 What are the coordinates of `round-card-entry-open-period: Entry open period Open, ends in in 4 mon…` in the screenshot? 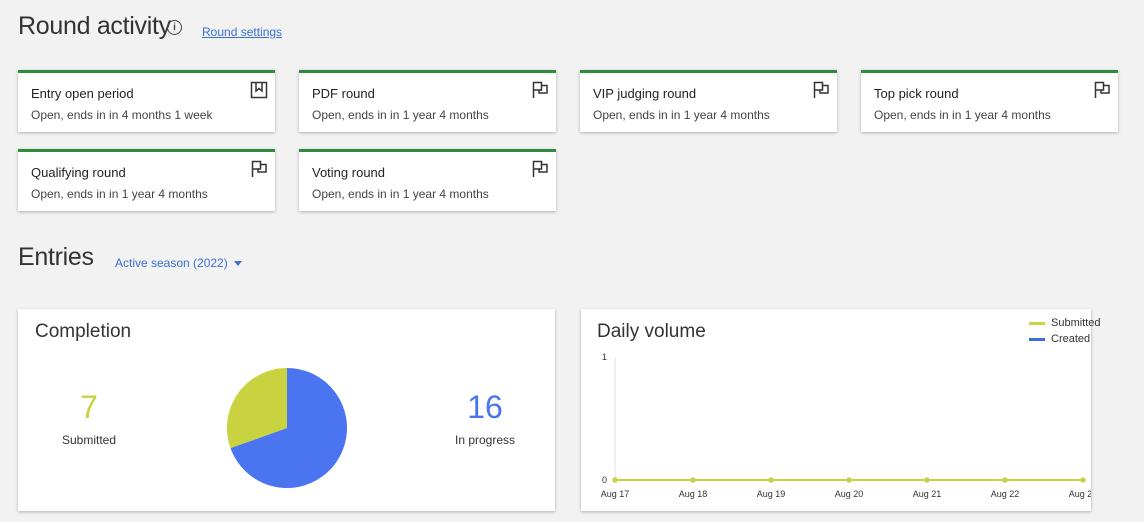 It's located at (146, 101).